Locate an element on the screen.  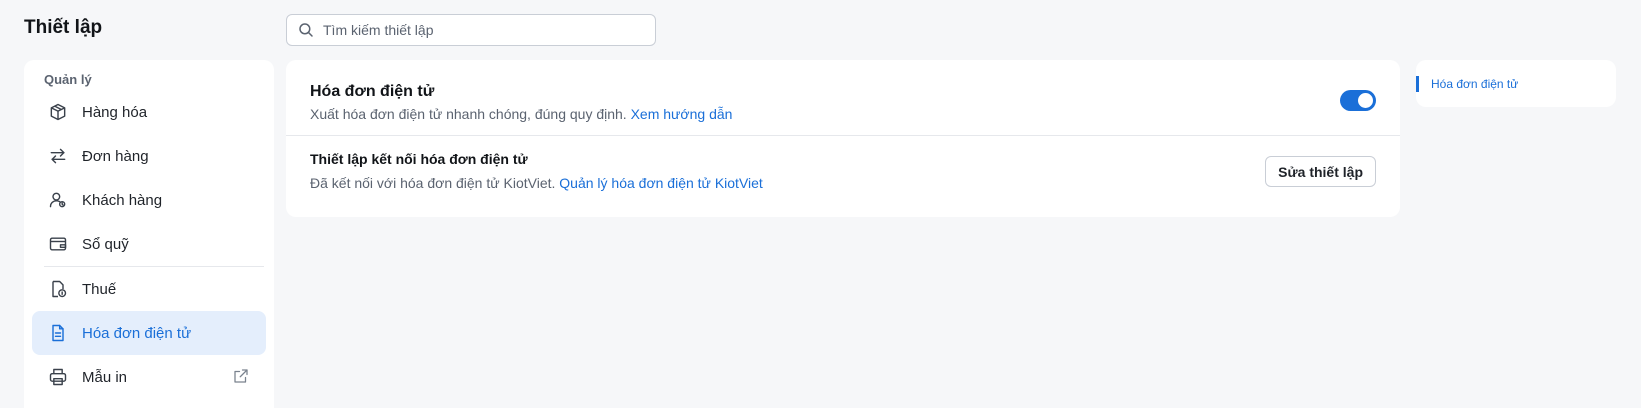
page-title: Thiết lập is located at coordinates (63, 27).